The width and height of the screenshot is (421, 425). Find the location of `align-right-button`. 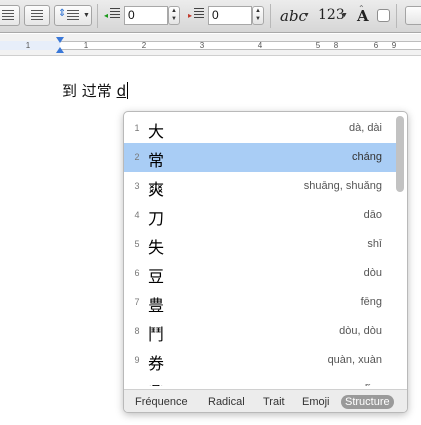

align-right-button is located at coordinates (10, 15).